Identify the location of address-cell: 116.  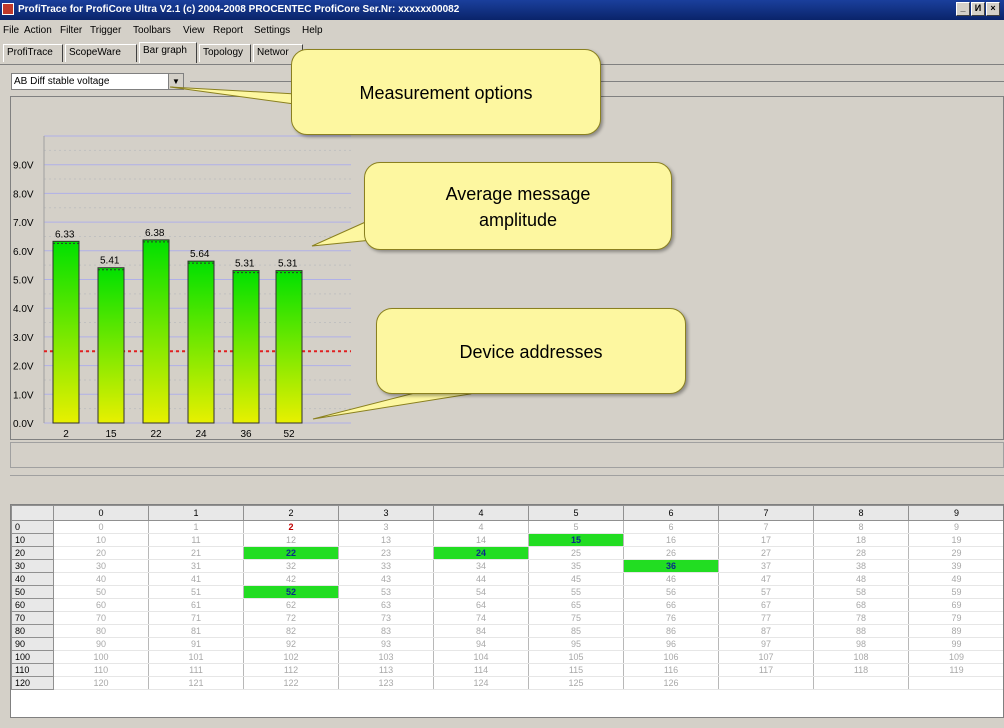
(671, 670).